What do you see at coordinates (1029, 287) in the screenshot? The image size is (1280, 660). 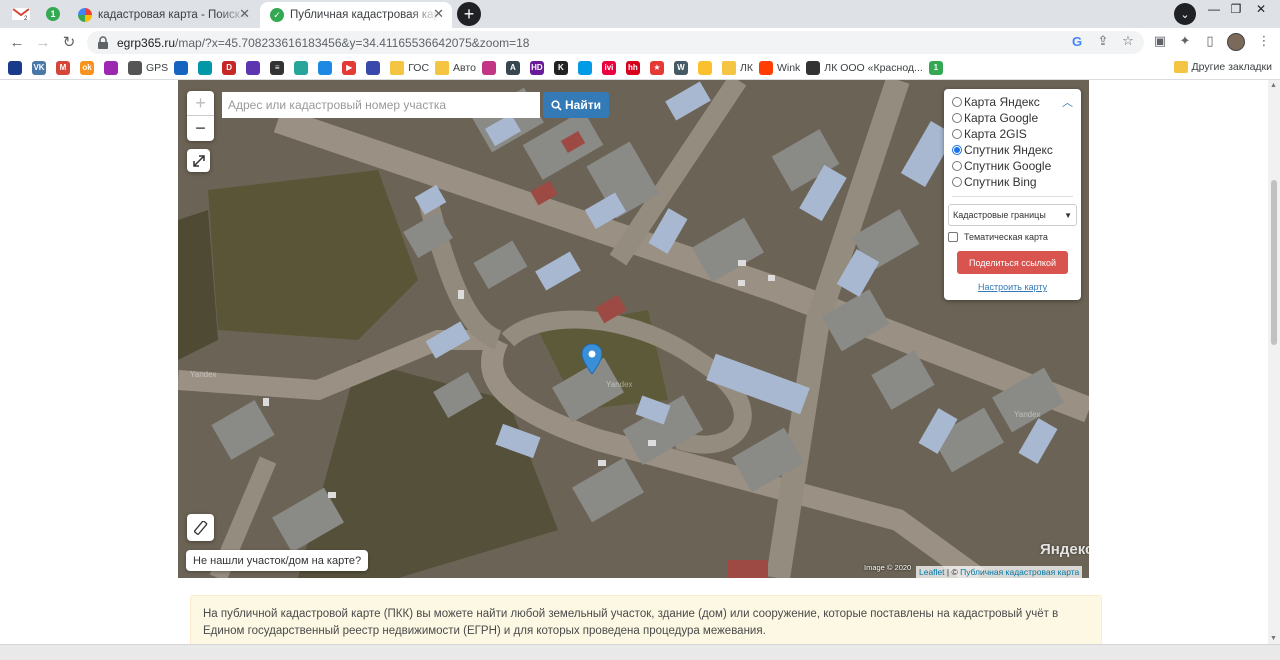 I see `configure-map-link: Настроить карту` at bounding box center [1029, 287].